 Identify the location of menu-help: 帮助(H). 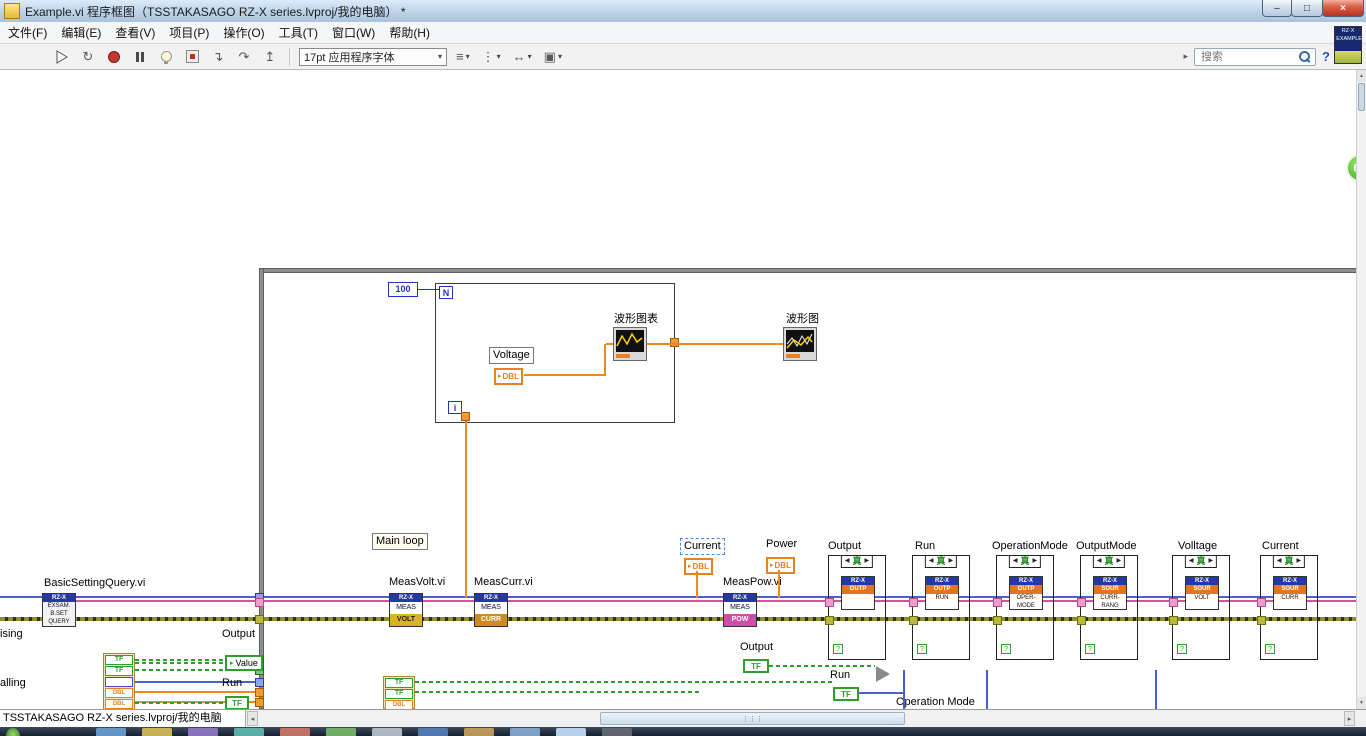
(409, 32).